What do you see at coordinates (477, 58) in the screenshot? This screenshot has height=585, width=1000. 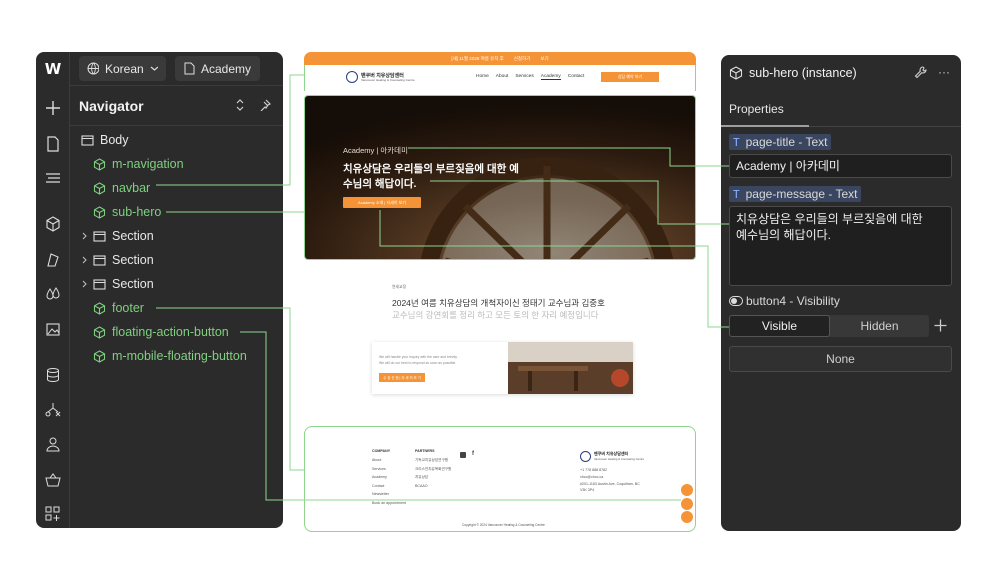 I see `announcement-text: [새] 11월 2026 여름 유치 후` at bounding box center [477, 58].